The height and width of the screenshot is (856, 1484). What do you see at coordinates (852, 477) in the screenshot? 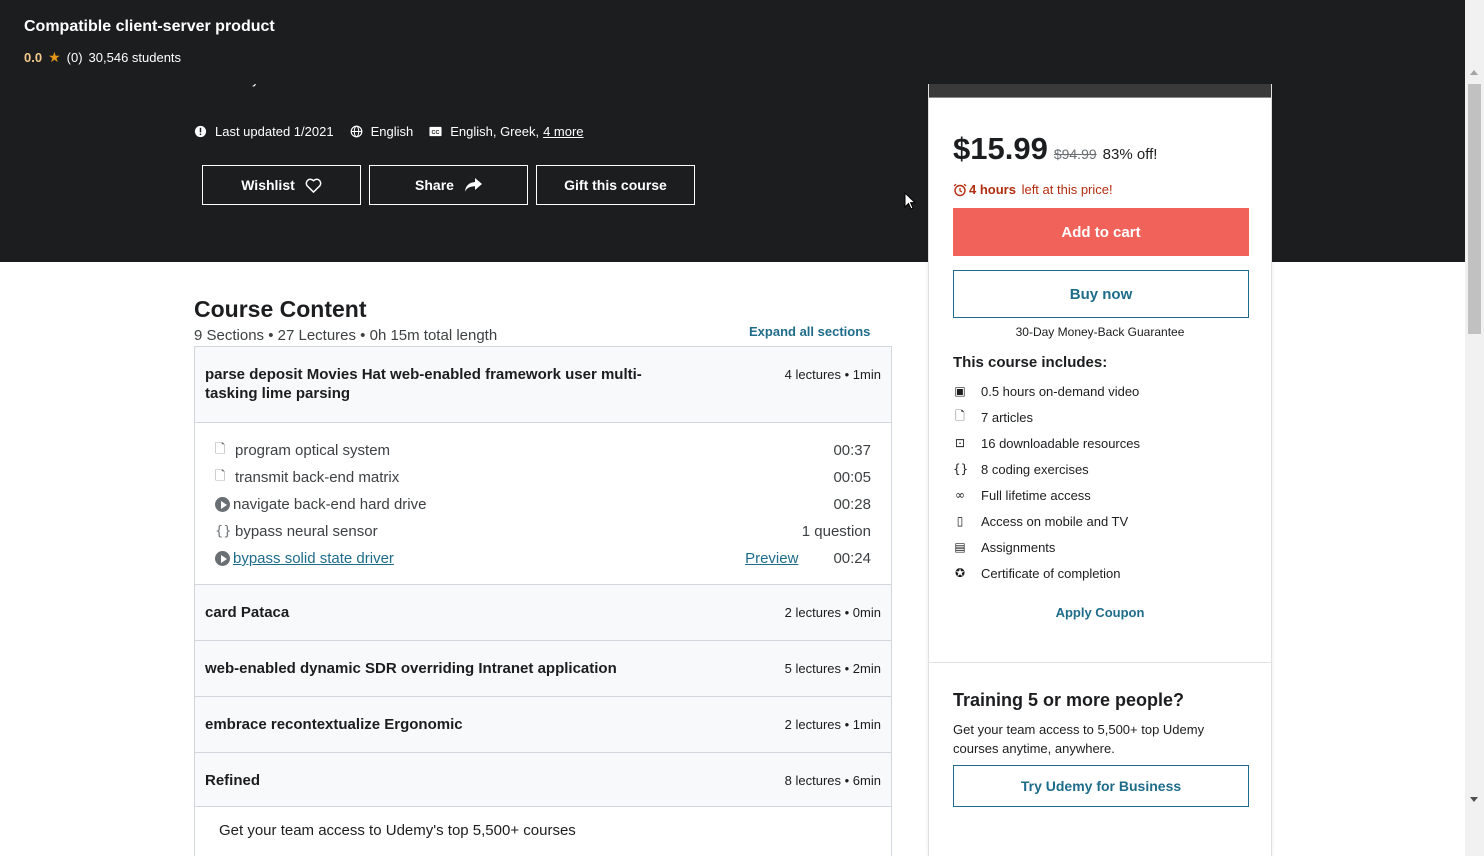
I see `lecture-duration: 00:05` at bounding box center [852, 477].